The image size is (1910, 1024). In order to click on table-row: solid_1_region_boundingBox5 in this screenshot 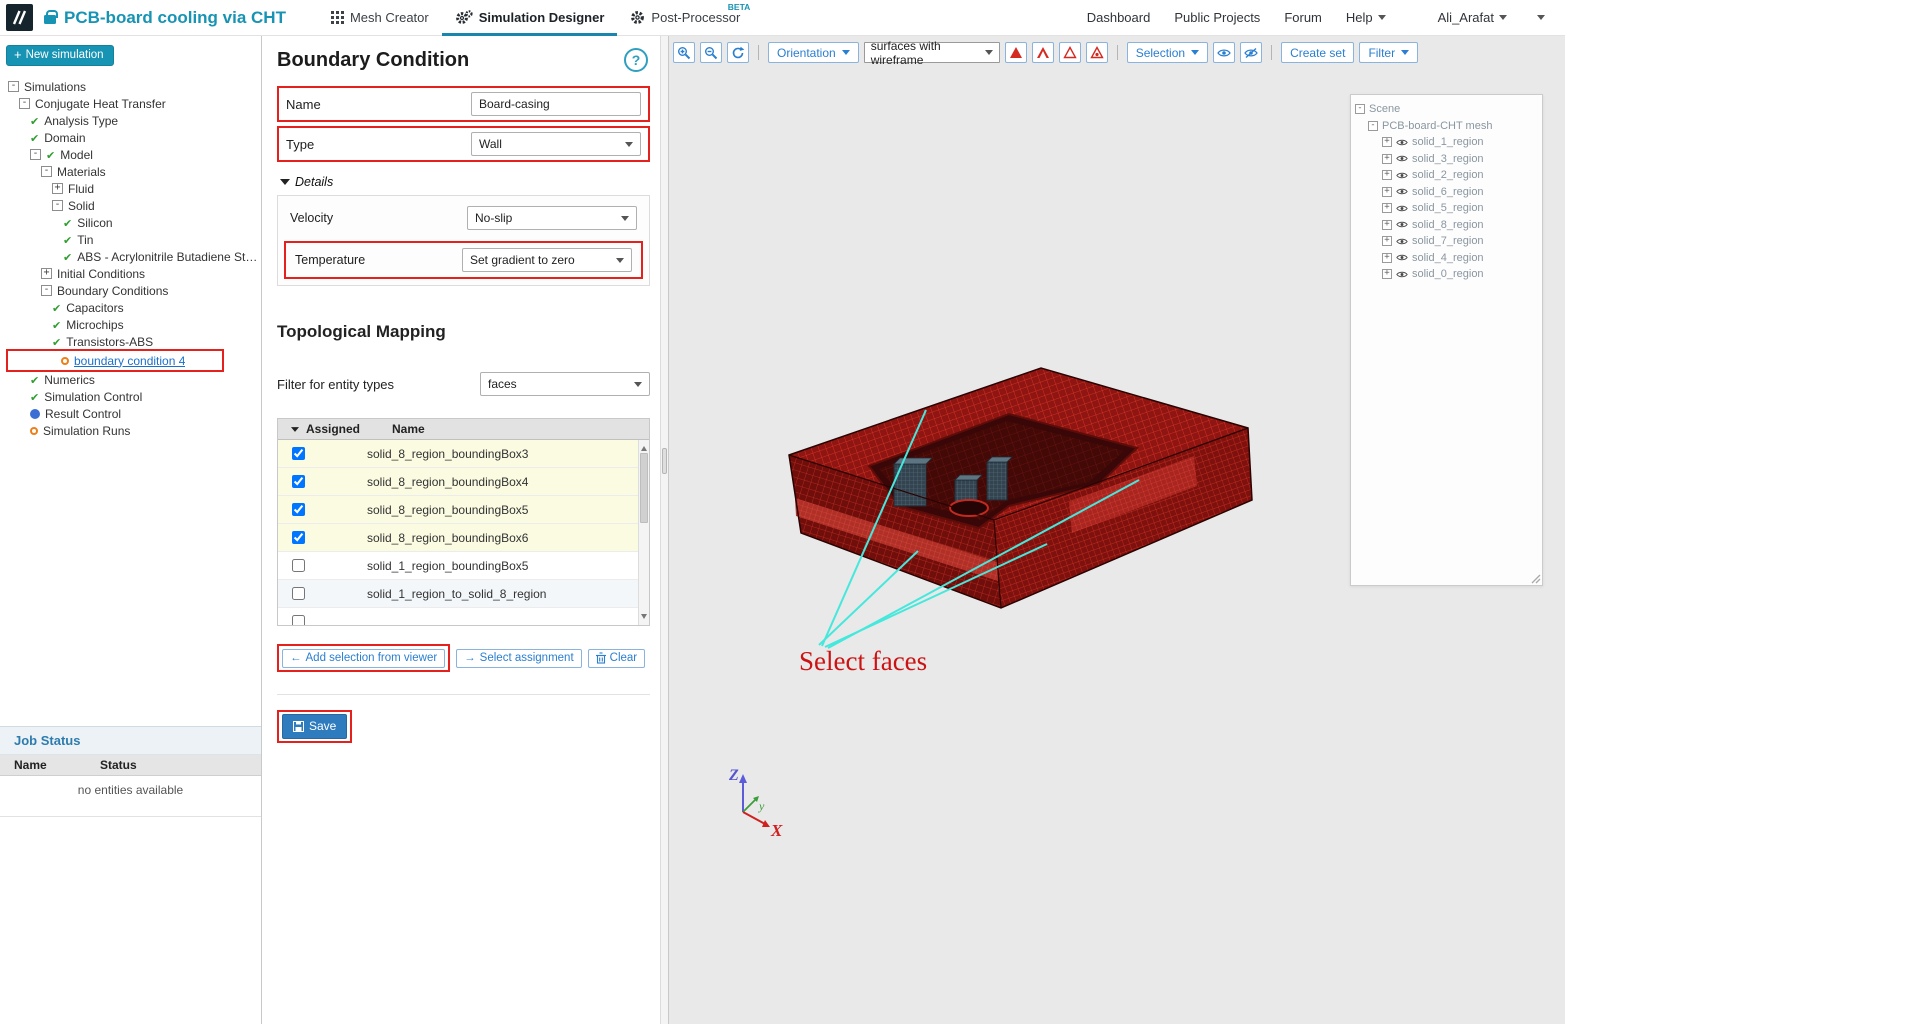, I will do `click(463, 566)`.